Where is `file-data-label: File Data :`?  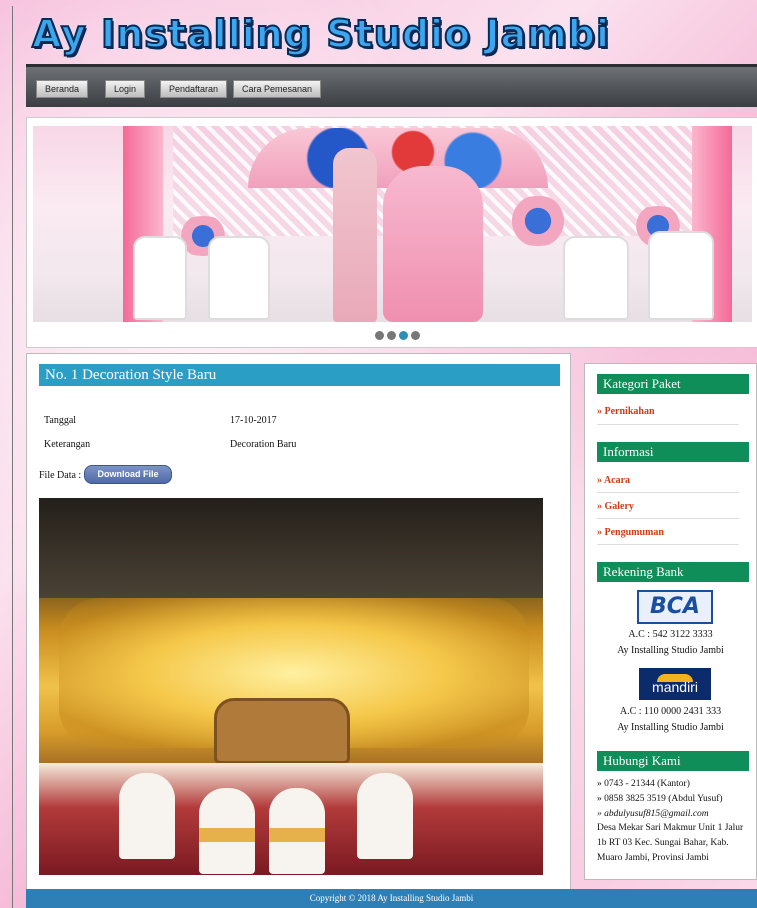
file-data-label: File Data : is located at coordinates (60, 475).